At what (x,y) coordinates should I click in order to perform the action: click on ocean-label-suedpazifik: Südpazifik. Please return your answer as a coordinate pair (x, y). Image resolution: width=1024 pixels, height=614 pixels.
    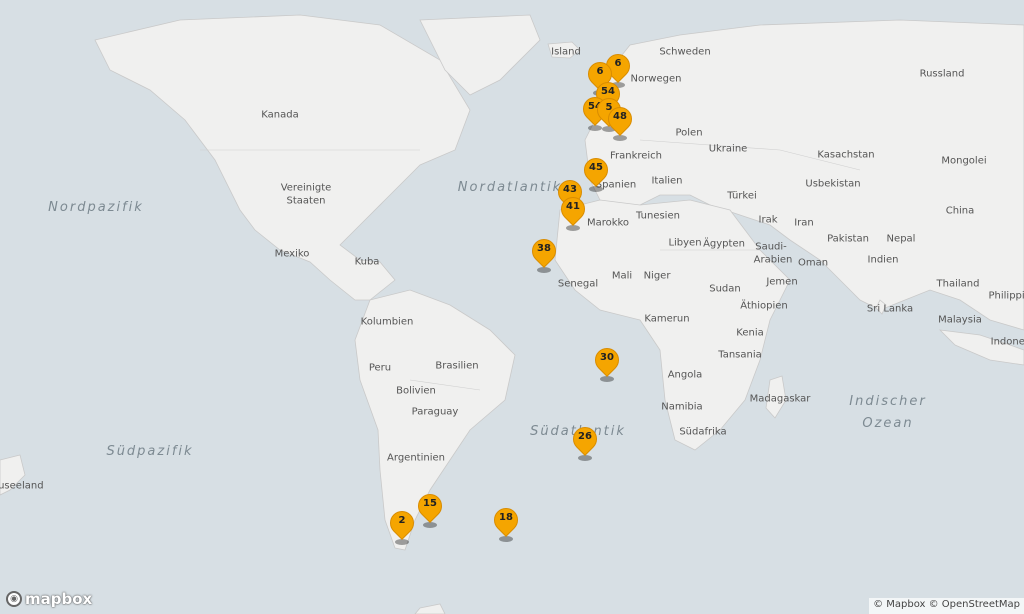
    Looking at the image, I should click on (150, 451).